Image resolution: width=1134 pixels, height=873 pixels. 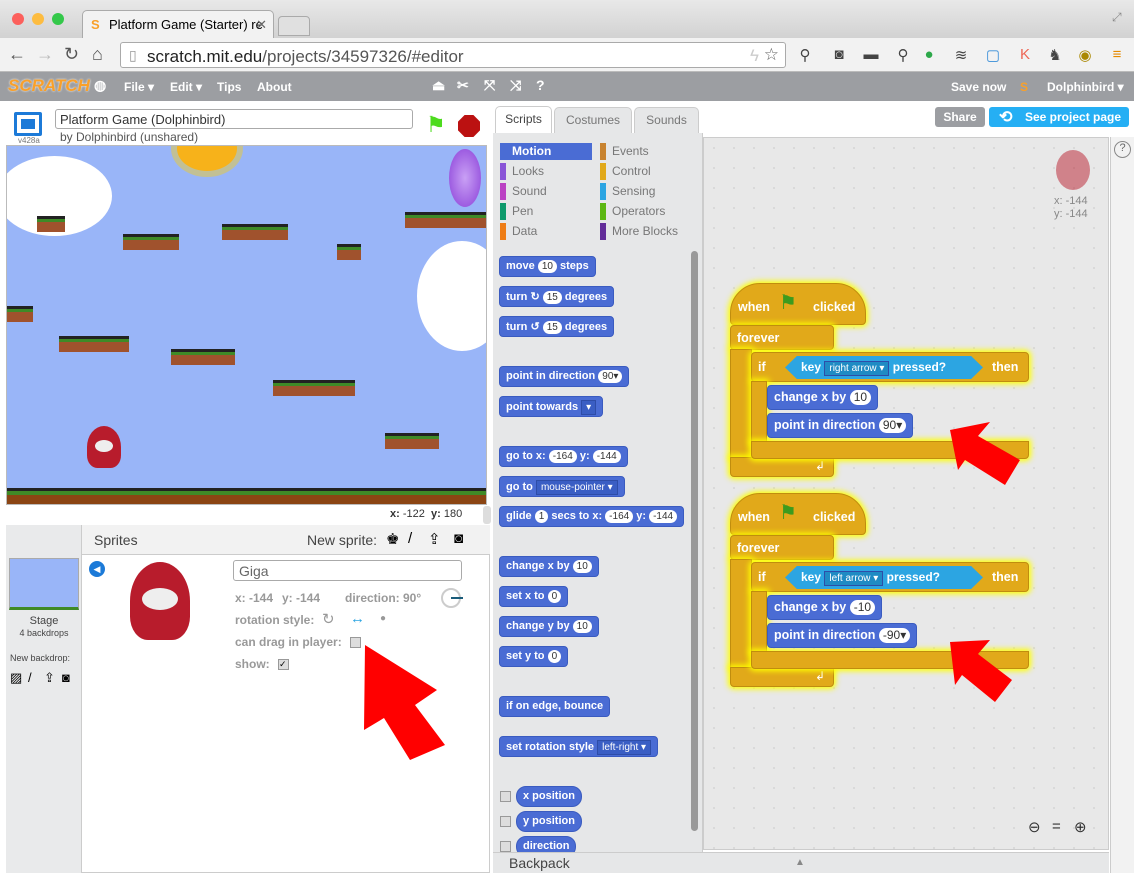 I want to click on about-menu: About, so click(x=274, y=87).